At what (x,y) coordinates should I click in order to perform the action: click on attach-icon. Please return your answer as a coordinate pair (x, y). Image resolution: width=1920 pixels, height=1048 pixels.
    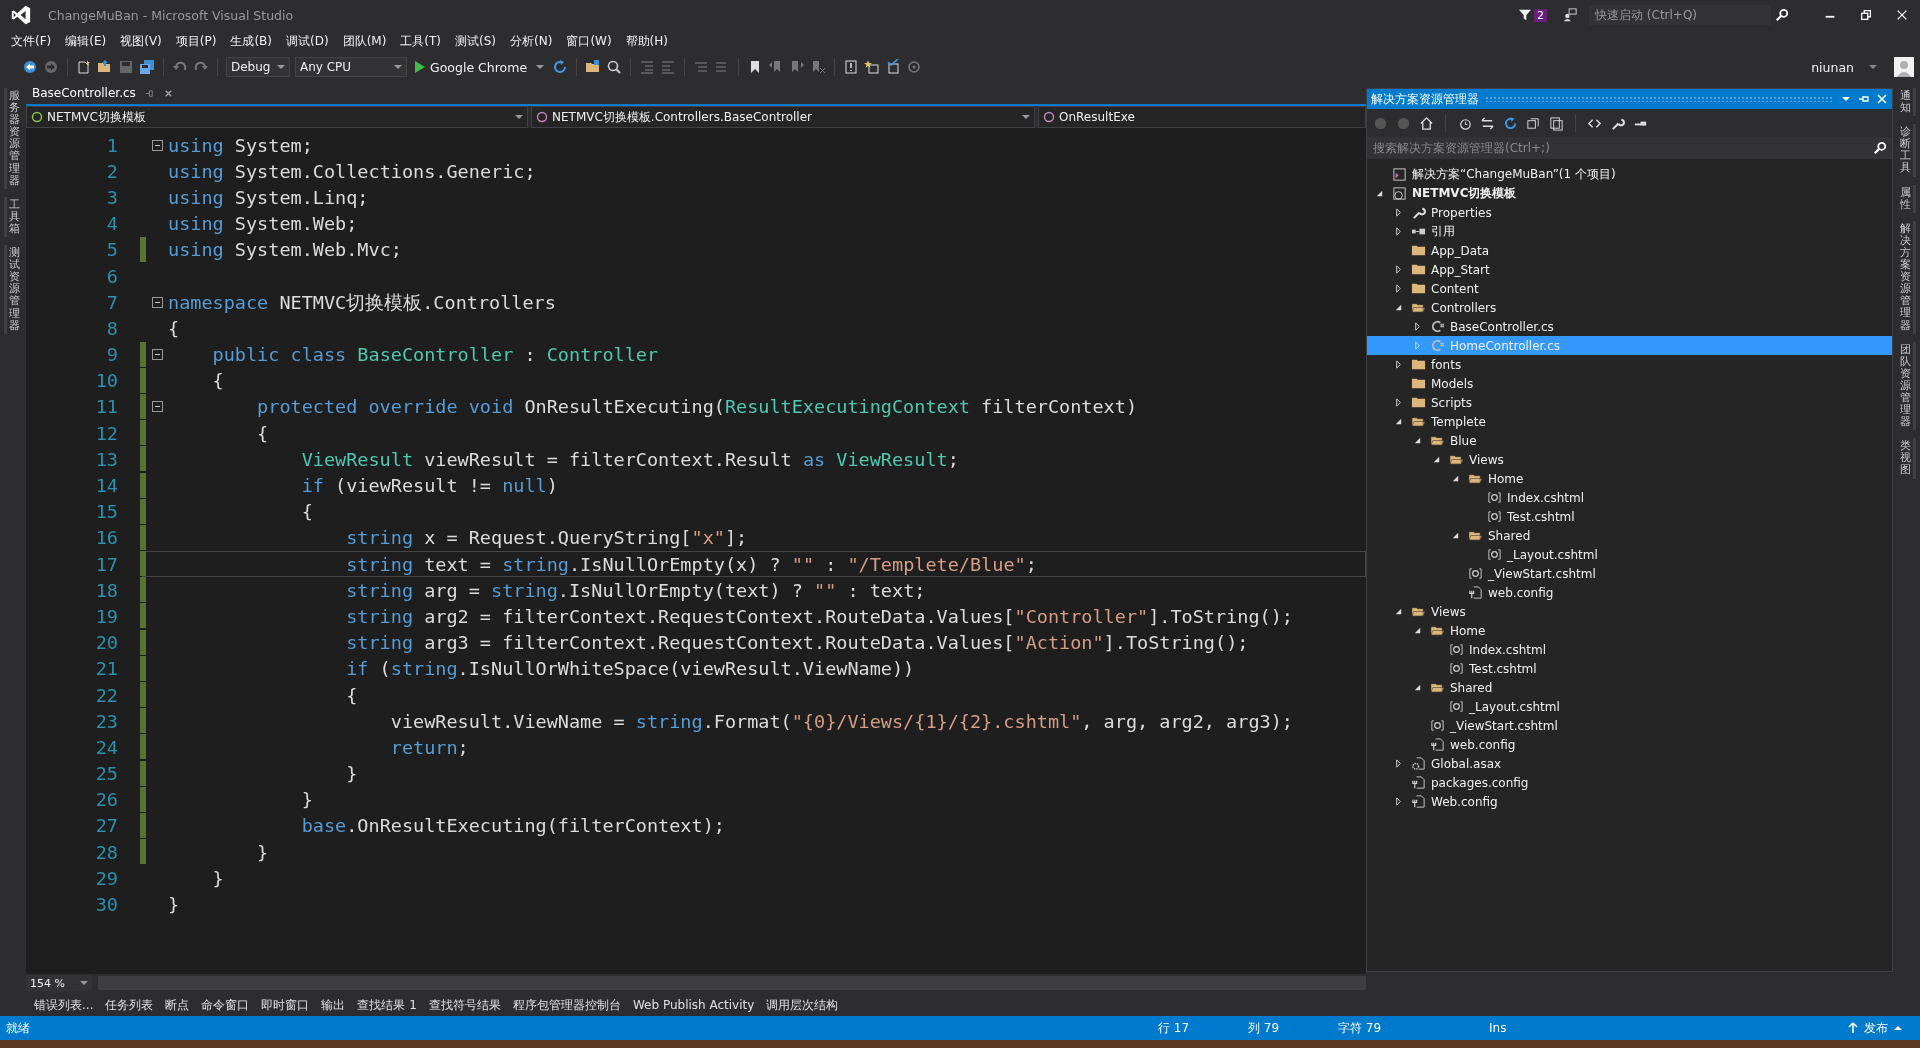
    Looking at the image, I should click on (914, 67).